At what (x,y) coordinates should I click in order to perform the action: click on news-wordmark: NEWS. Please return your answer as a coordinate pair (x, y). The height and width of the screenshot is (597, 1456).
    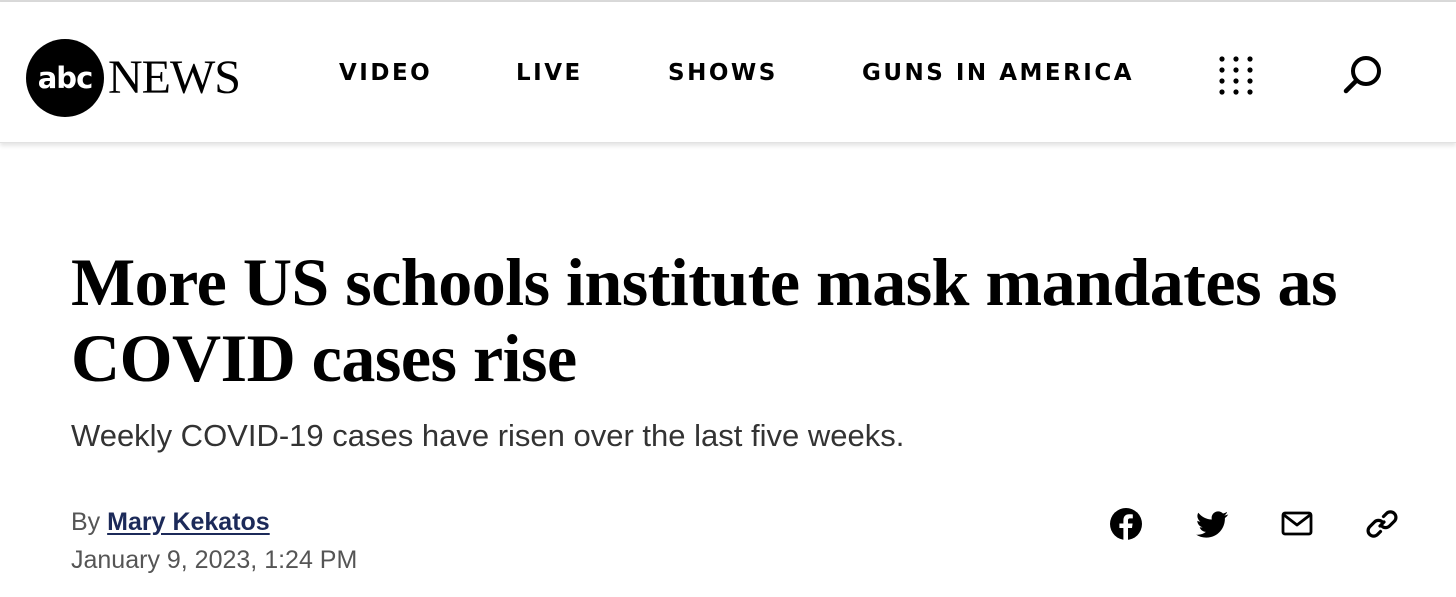
    Looking at the image, I should click on (174, 77).